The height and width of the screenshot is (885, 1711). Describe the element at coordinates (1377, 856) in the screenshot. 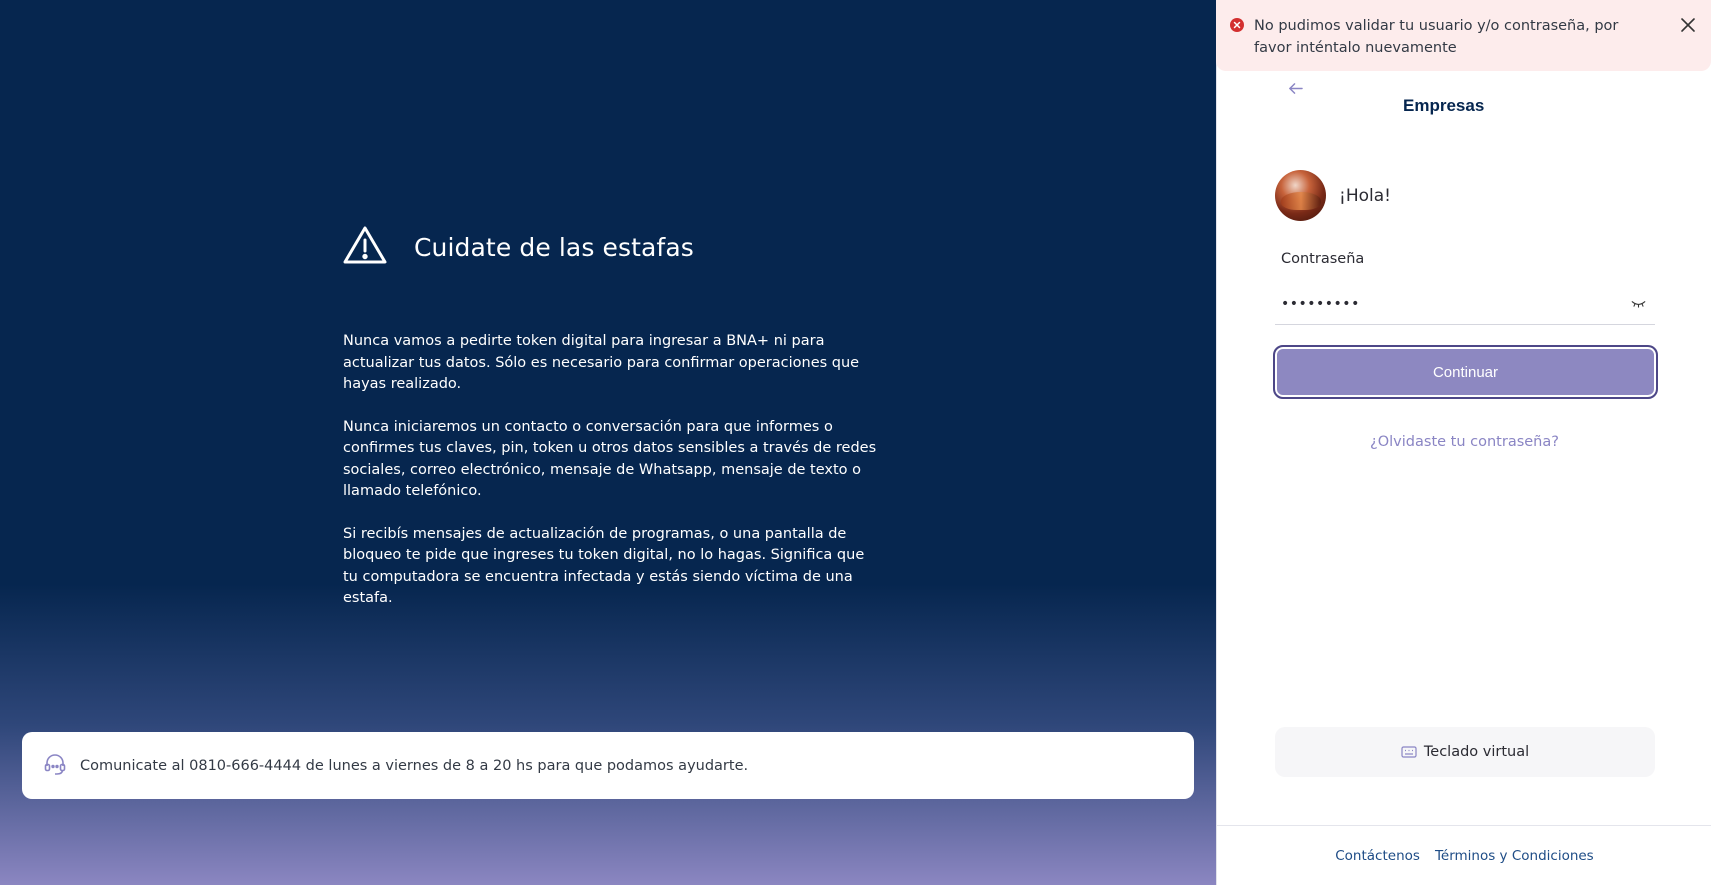

I see `footer-link-contact: Contáctenos` at that location.